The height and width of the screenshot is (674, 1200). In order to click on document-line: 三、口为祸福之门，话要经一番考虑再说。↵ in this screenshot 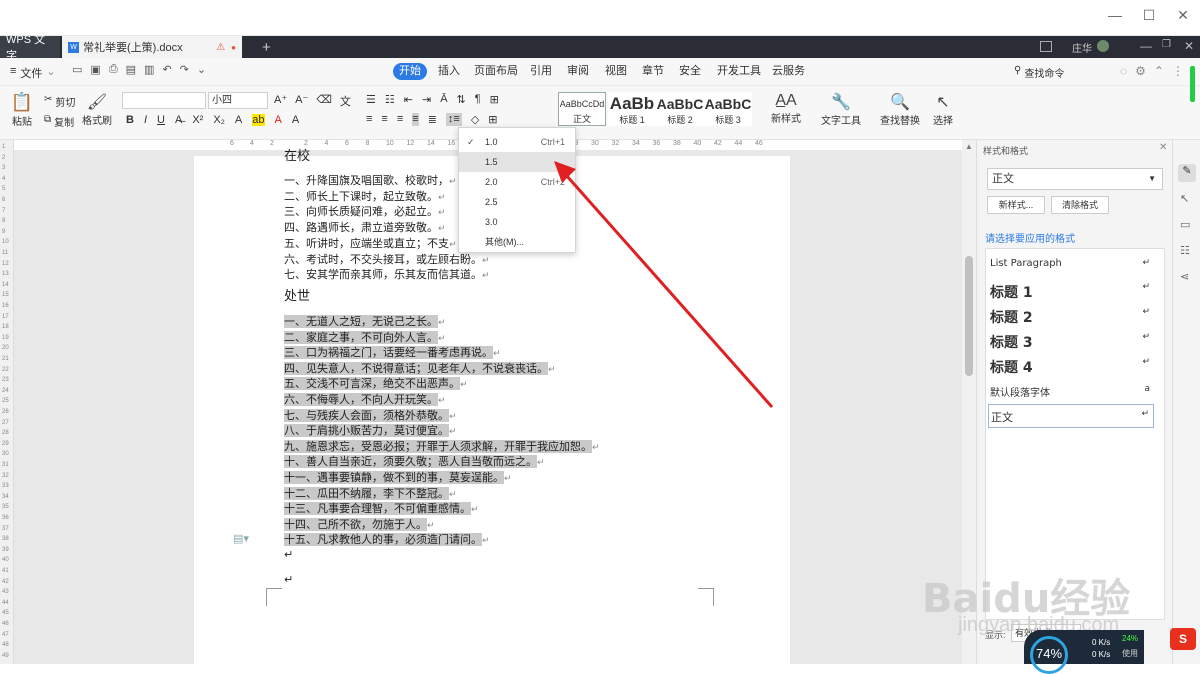, I will do `click(392, 353)`.